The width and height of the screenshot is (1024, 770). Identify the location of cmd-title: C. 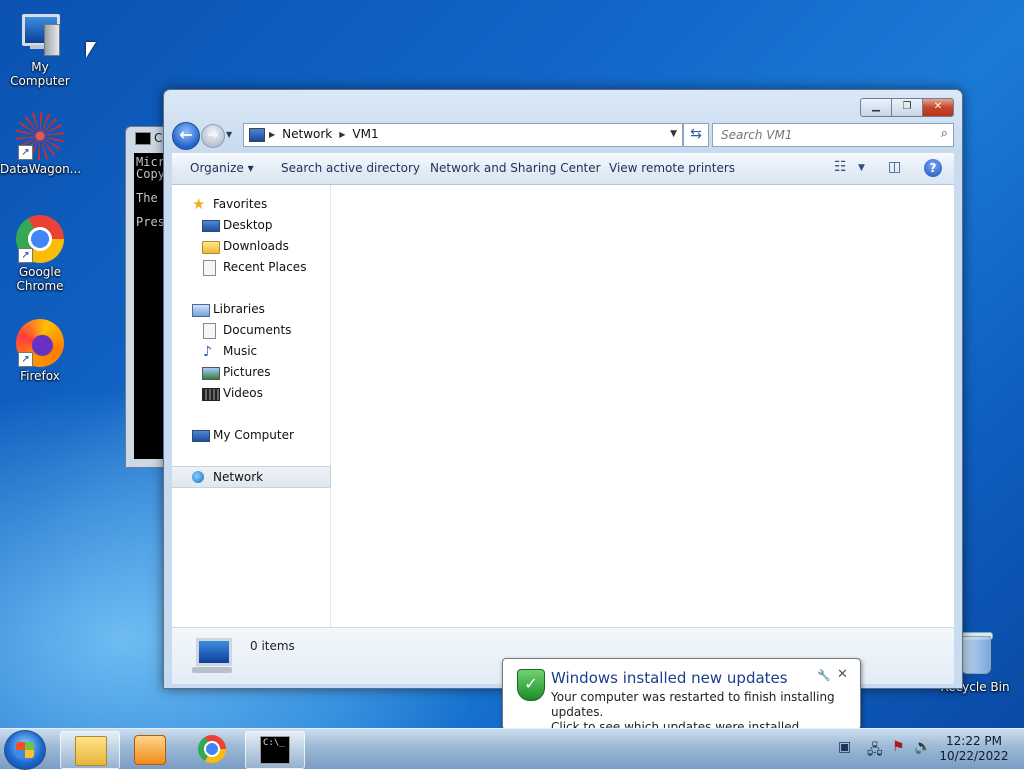
(158, 138).